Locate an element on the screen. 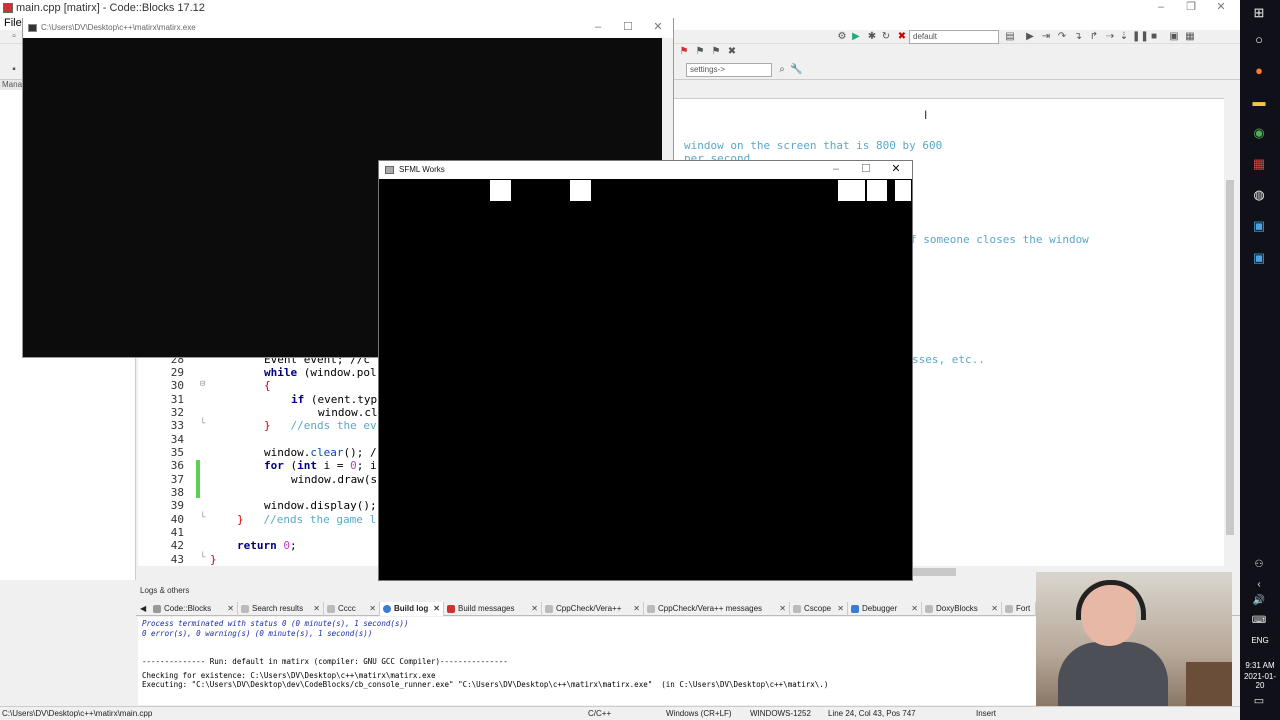 Image resolution: width=1280 pixels, height=720 pixels. bookmark-toggle-icon: ⚑ is located at coordinates (684, 52).